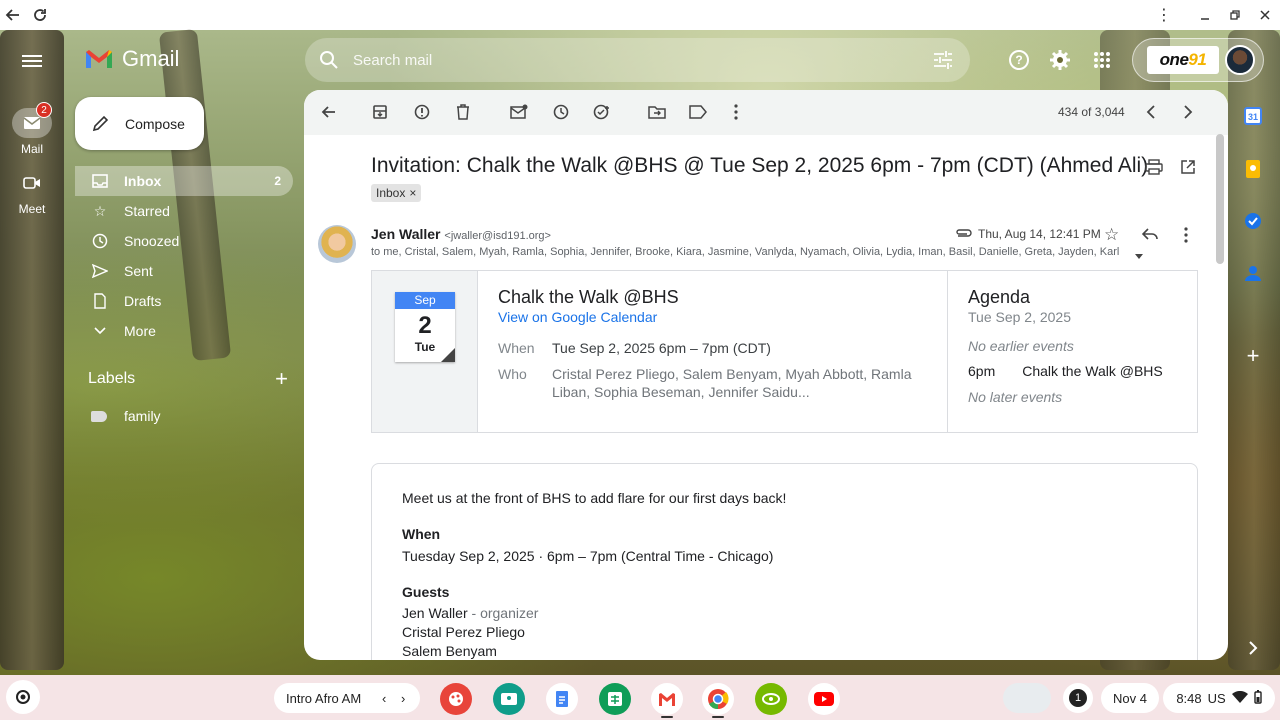  I want to click on compose-button: Compose, so click(139, 123).